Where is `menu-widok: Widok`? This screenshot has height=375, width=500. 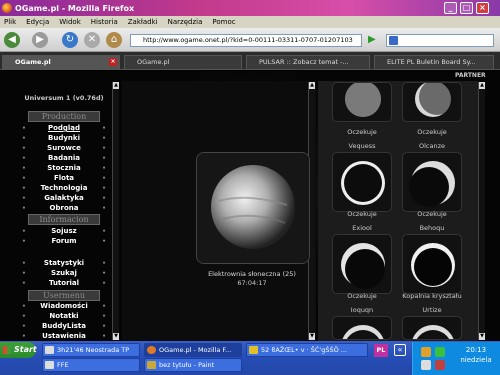
menu-widok: Widok is located at coordinates (70, 22).